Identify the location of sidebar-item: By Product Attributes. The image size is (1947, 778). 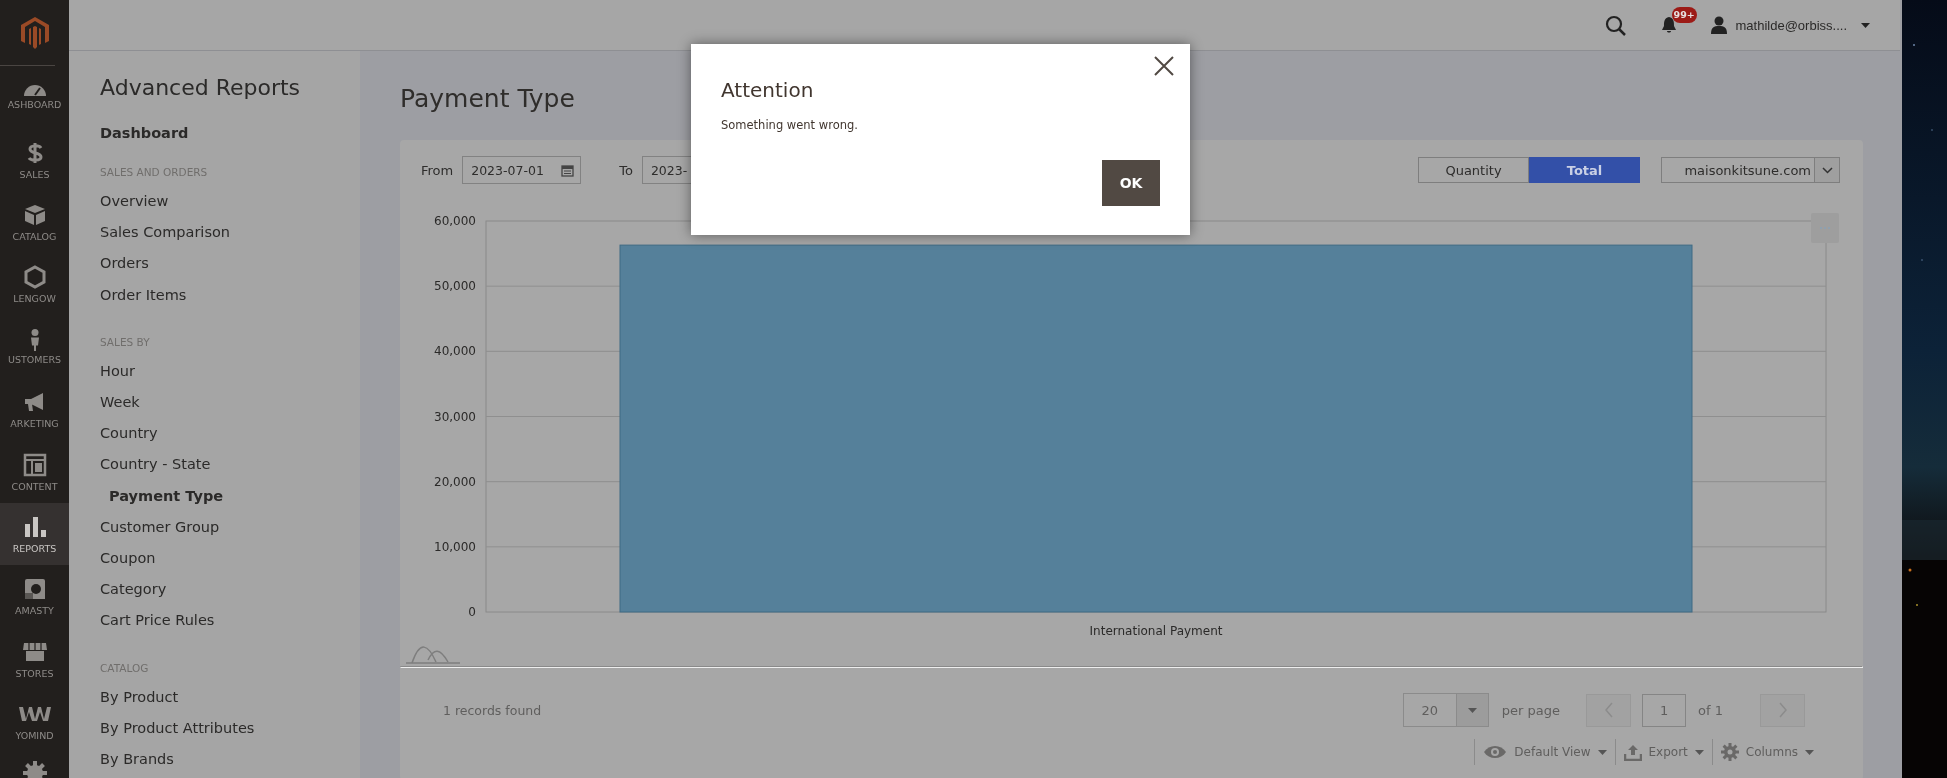
(230, 728).